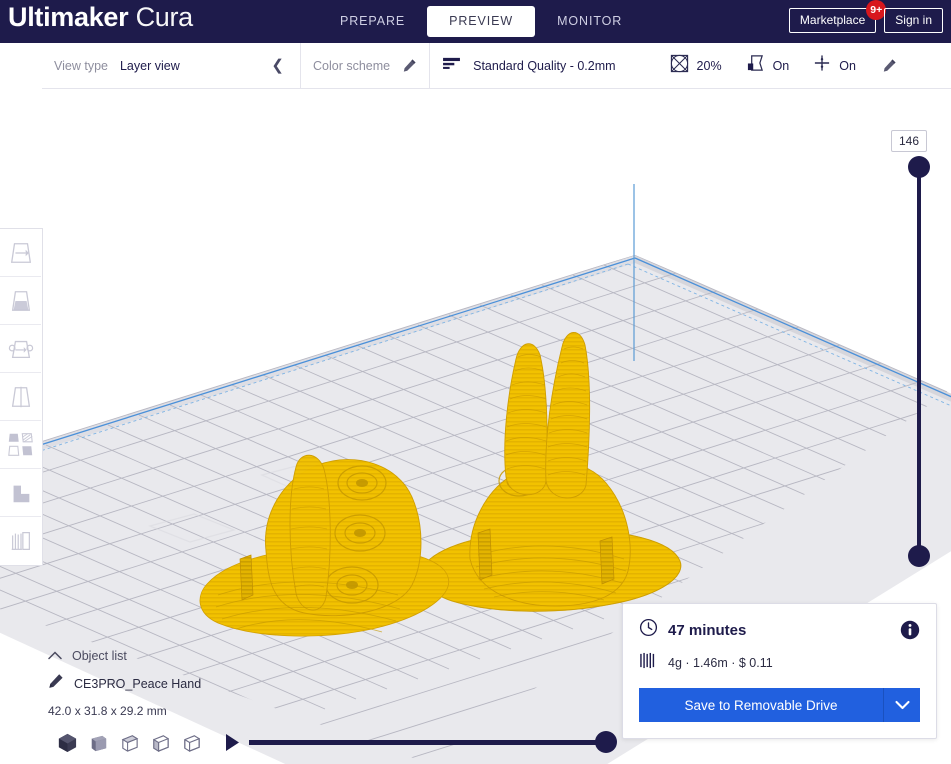  What do you see at coordinates (107, 711) in the screenshot?
I see `object-dimensions: 42.0 x 31.8 x 29.2 mm` at bounding box center [107, 711].